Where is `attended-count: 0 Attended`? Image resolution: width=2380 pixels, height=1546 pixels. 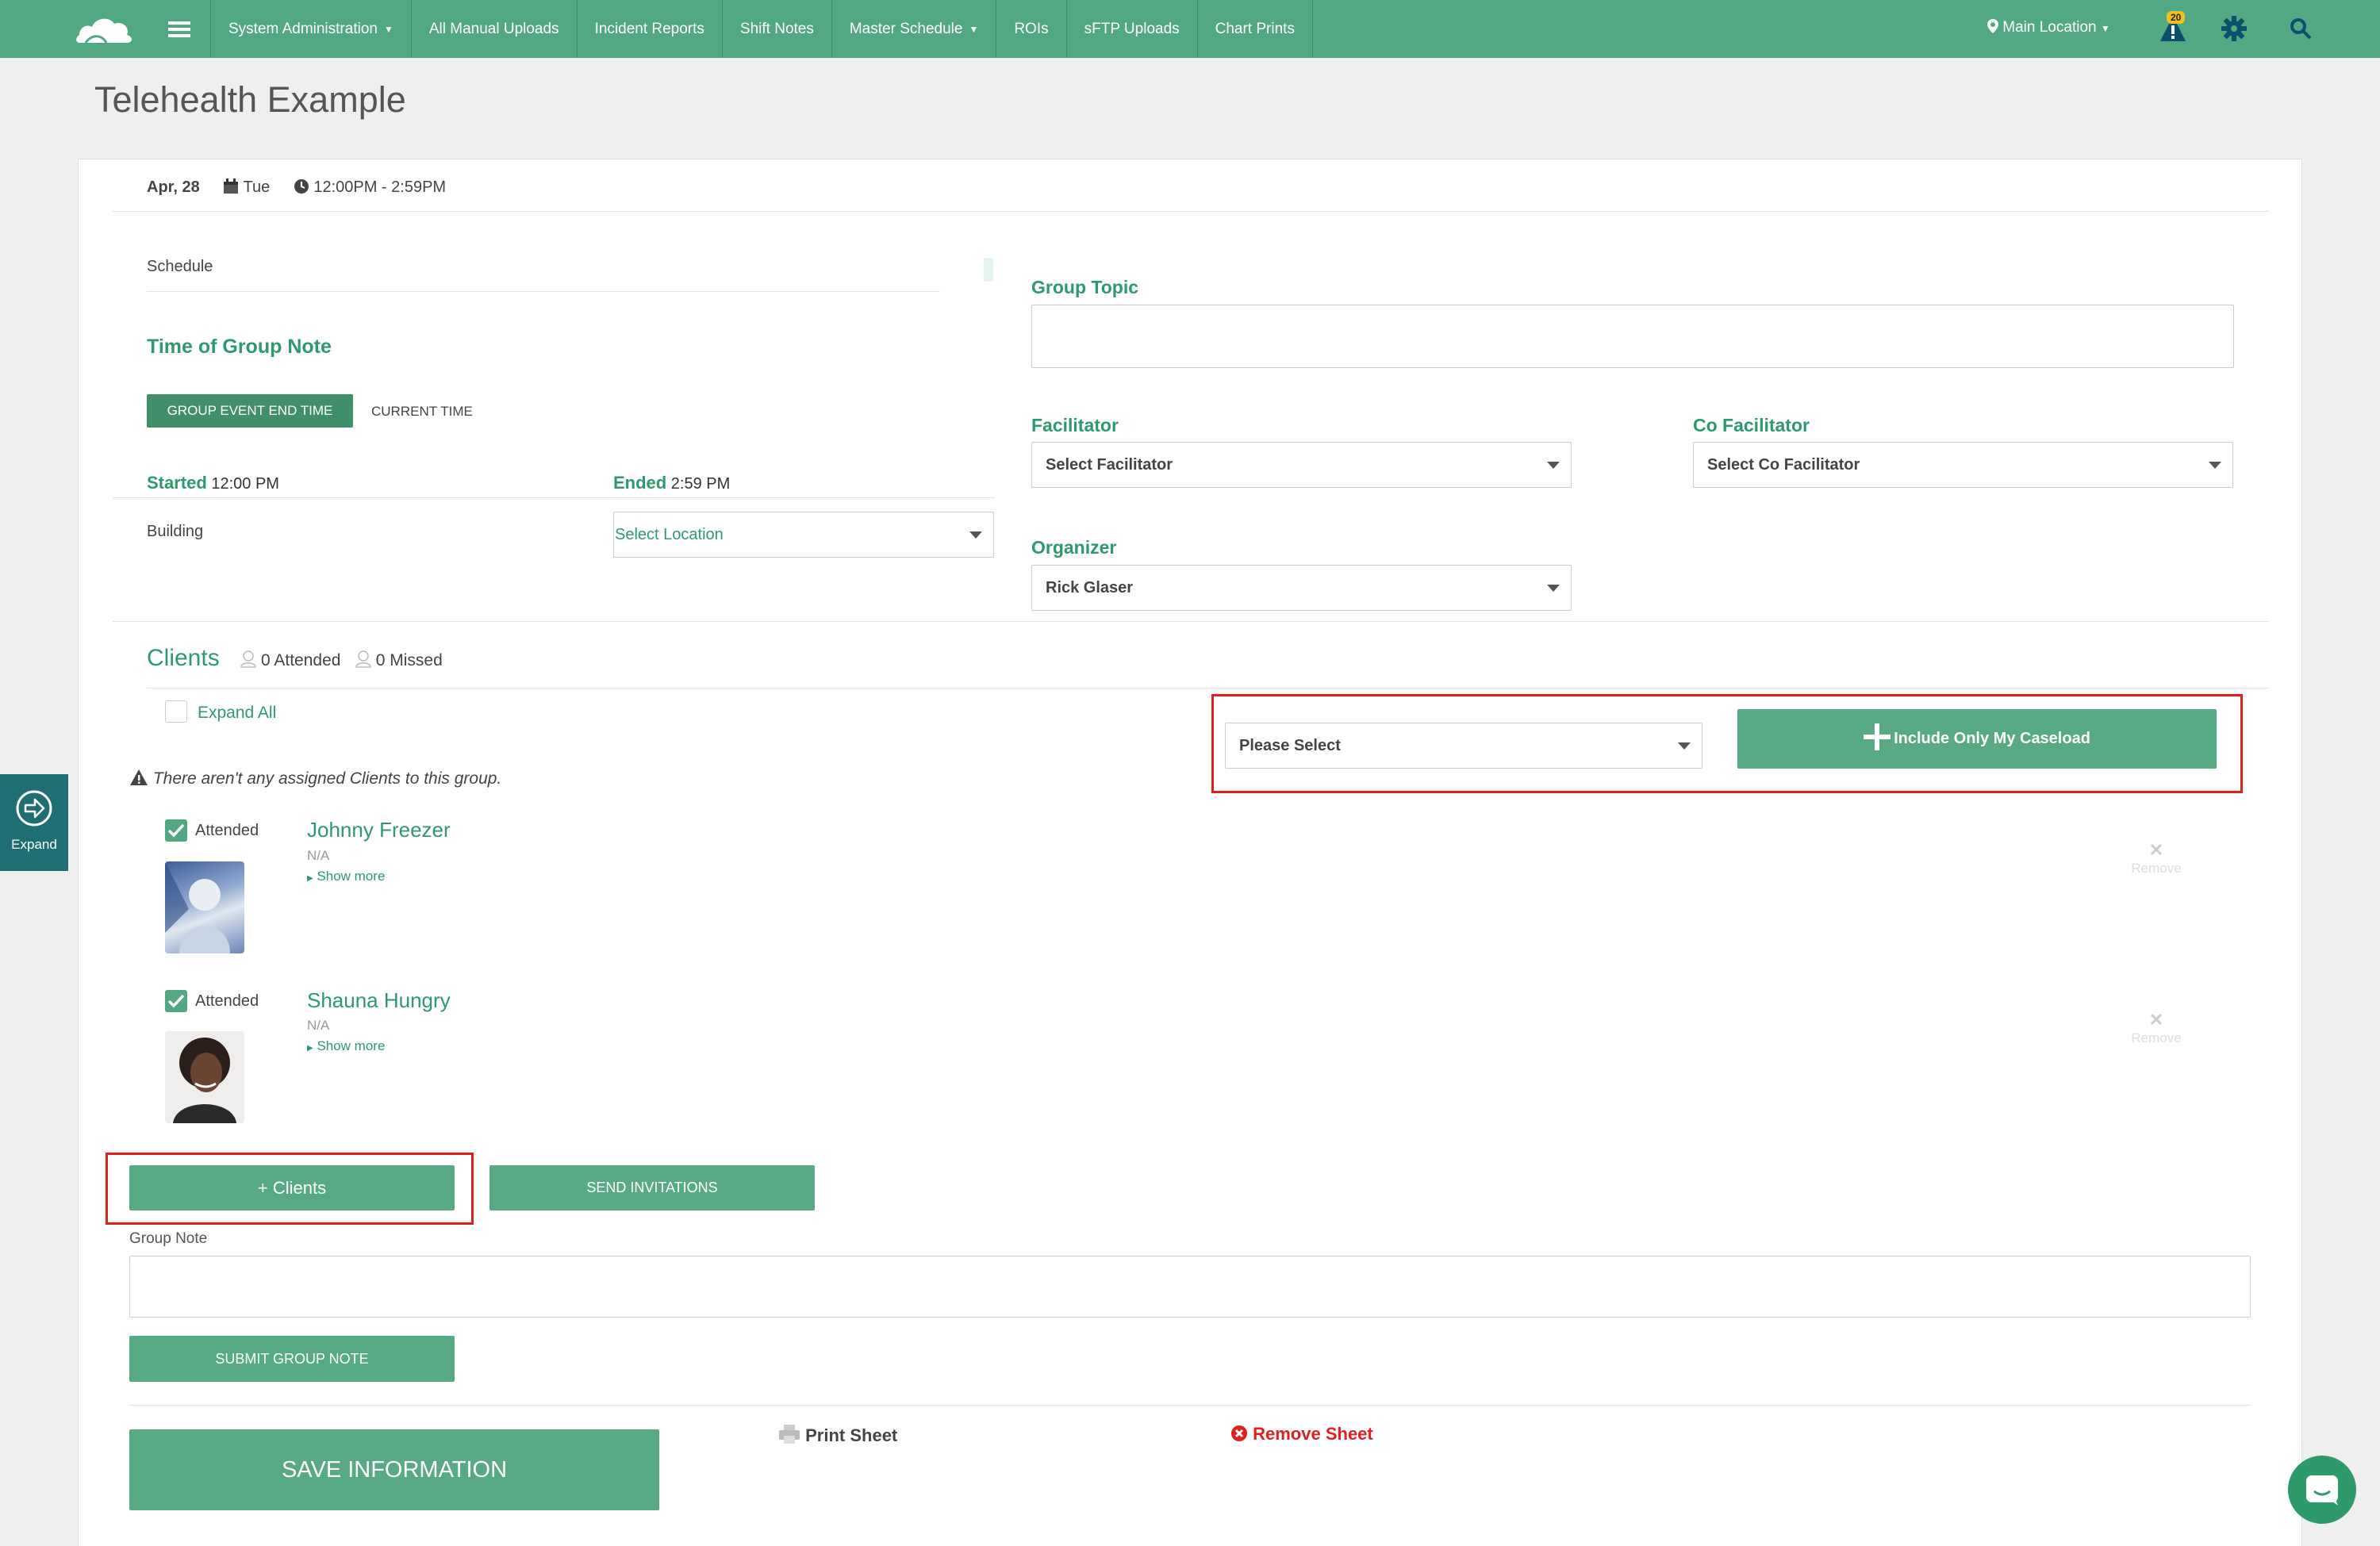
attended-count: 0 Attended is located at coordinates (301, 660).